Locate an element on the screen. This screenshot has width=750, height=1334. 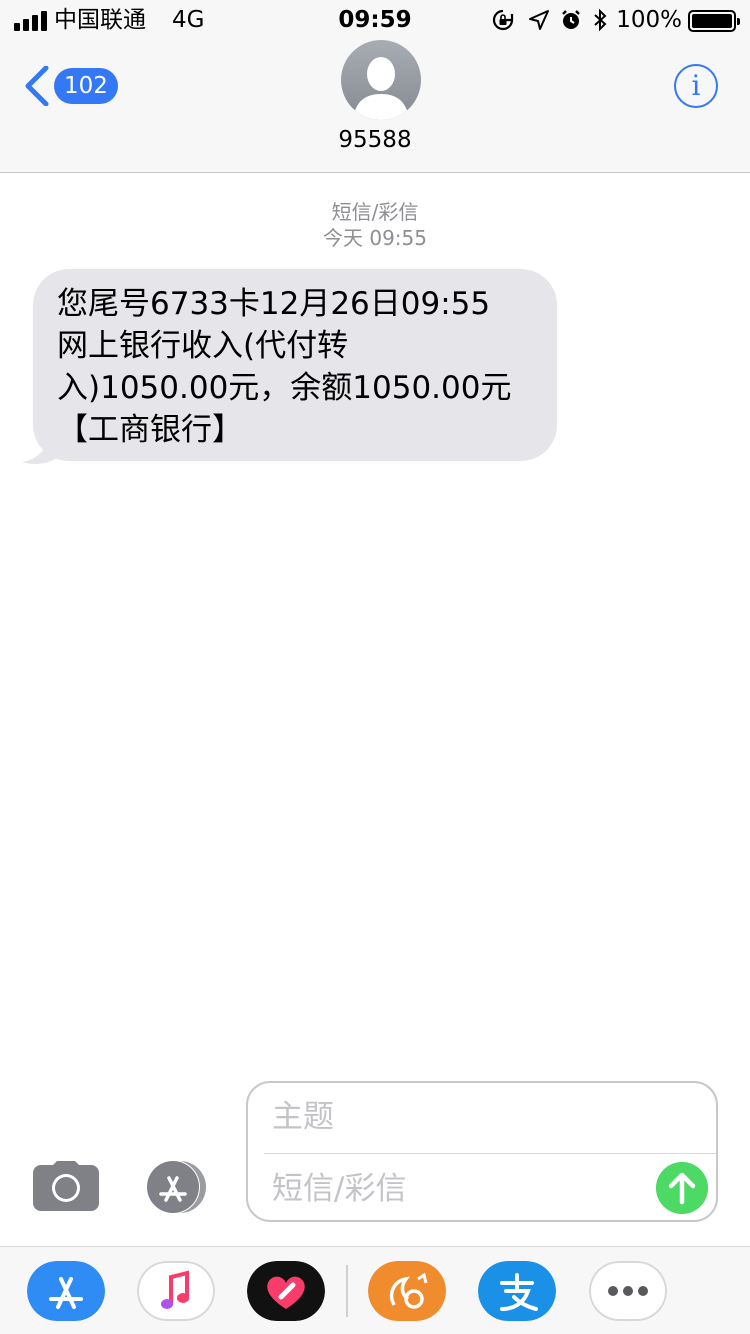
subject-input: 主题 is located at coordinates (303, 1117).